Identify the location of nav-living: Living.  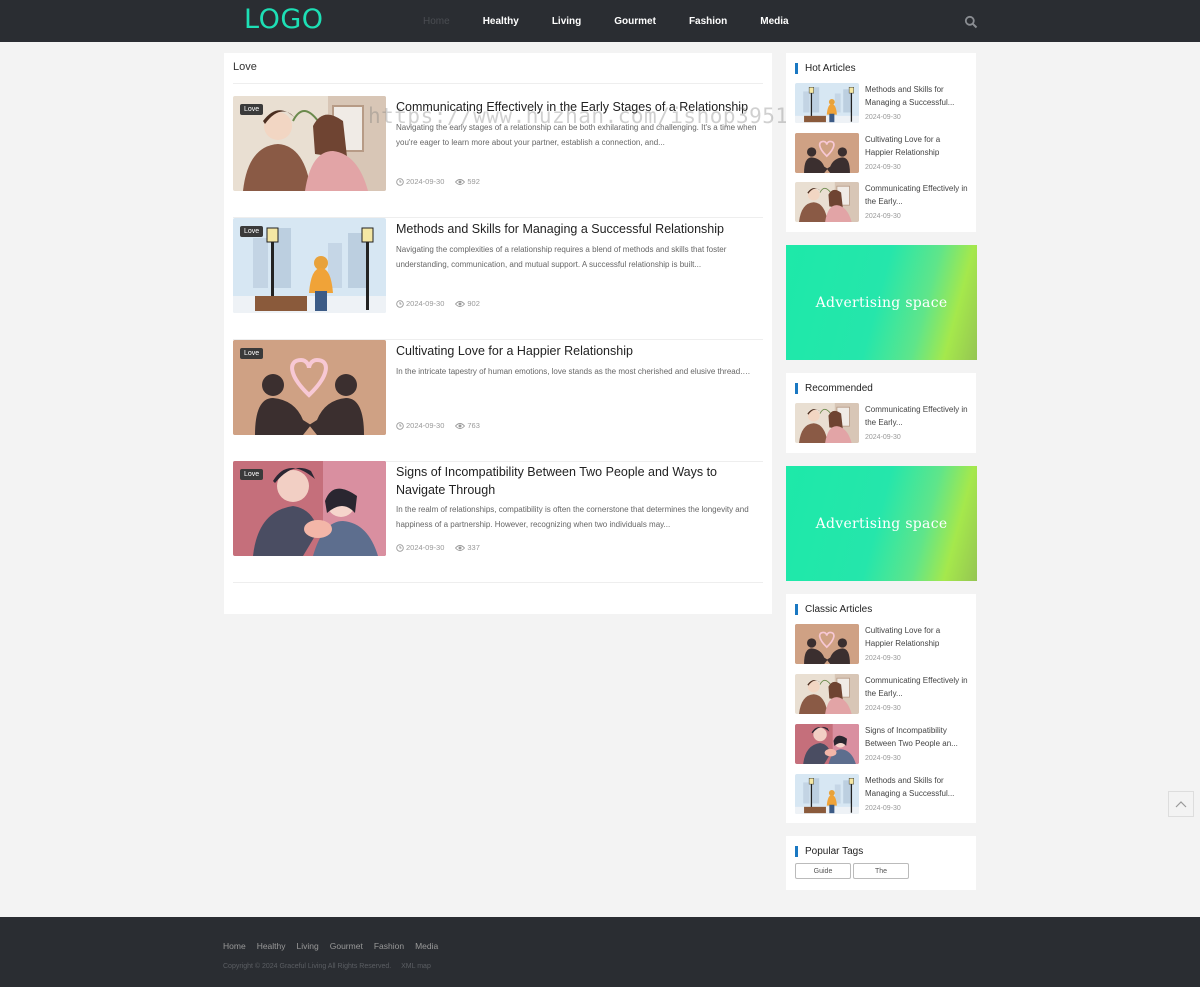
(566, 21).